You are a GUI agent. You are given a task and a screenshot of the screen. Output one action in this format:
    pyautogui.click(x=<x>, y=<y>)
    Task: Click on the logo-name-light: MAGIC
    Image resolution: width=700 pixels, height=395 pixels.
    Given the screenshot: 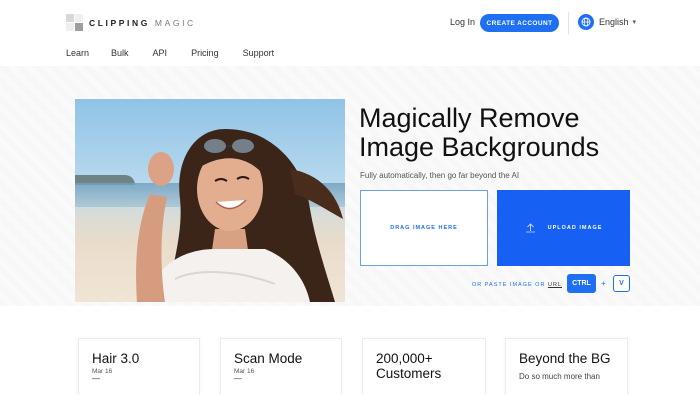 What is the action you would take?
    pyautogui.click(x=175, y=22)
    